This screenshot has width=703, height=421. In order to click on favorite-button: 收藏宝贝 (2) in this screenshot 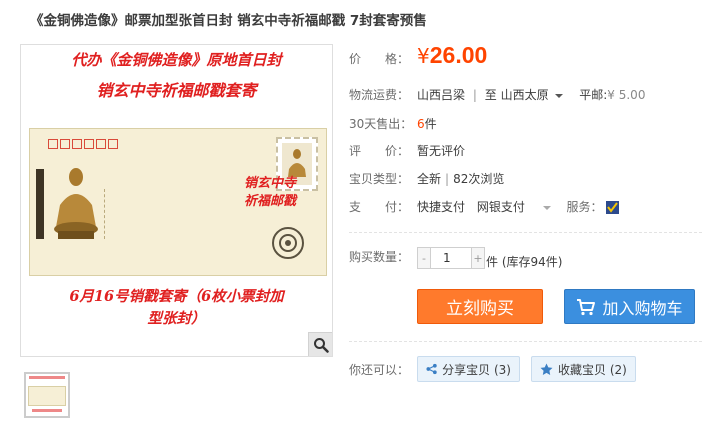, I will do `click(583, 369)`.